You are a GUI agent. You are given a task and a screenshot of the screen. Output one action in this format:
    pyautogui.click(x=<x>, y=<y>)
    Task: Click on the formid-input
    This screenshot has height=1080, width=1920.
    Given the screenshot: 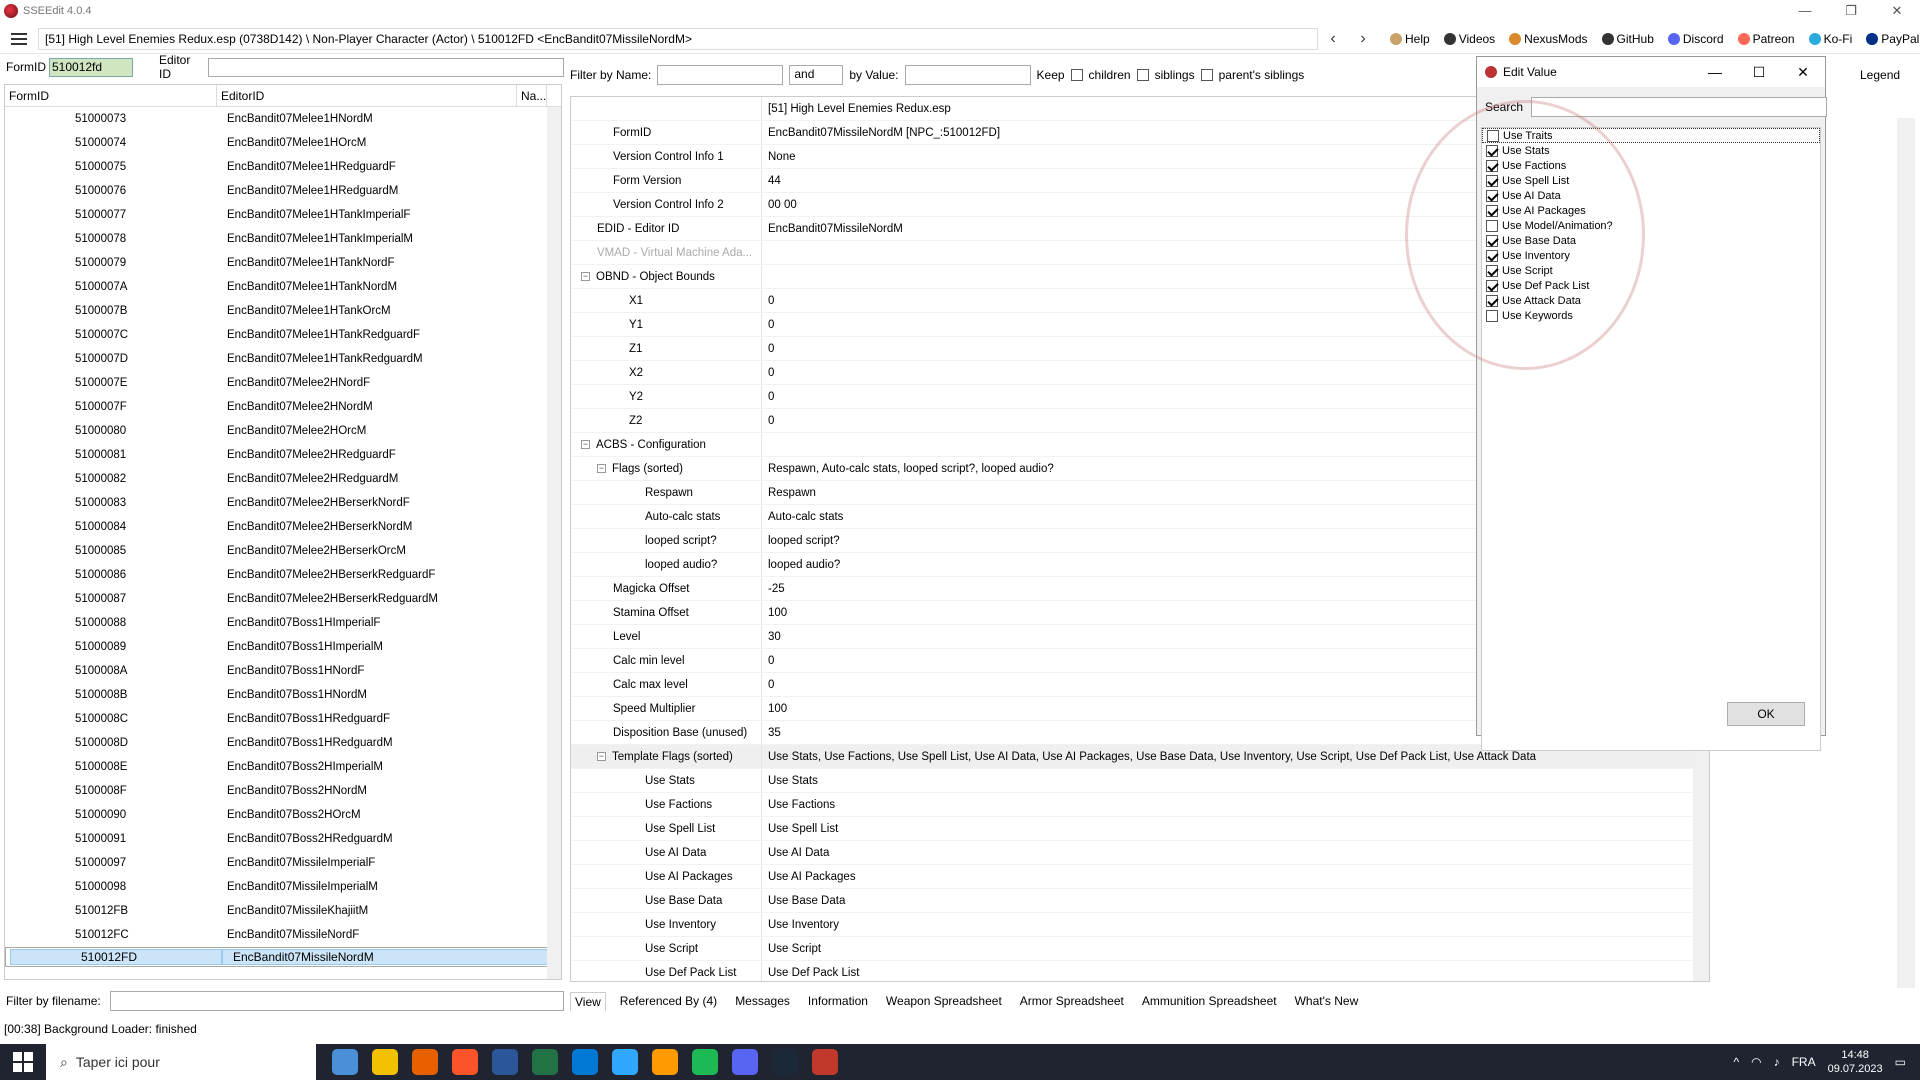 What is the action you would take?
    pyautogui.click(x=91, y=67)
    